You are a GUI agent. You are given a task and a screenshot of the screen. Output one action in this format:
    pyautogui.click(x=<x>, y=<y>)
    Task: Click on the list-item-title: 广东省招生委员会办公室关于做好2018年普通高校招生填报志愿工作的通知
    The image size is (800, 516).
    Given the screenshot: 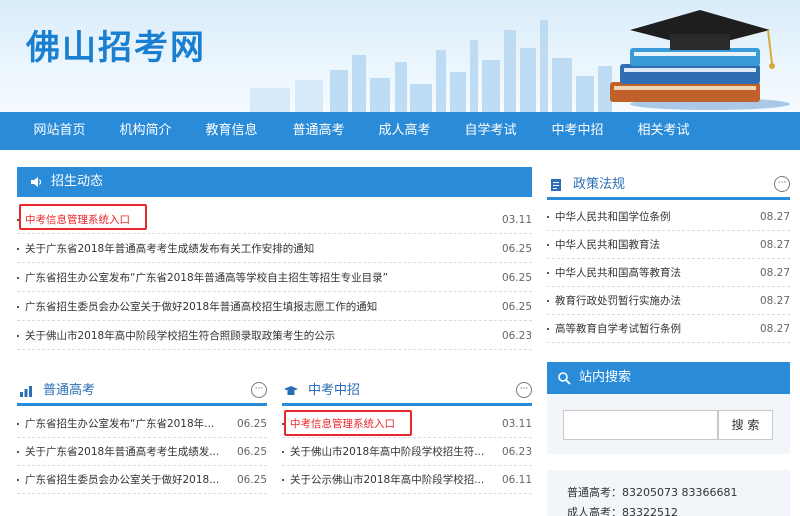 What is the action you would take?
    pyautogui.click(x=255, y=307)
    